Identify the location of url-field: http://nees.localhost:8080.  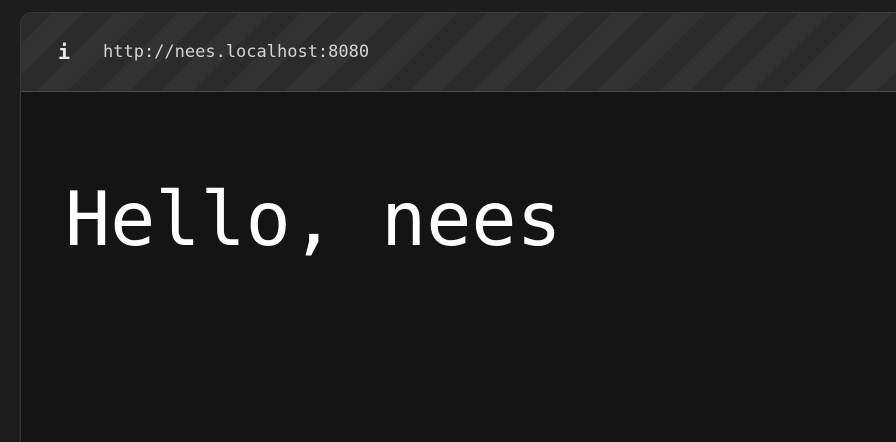
(236, 52).